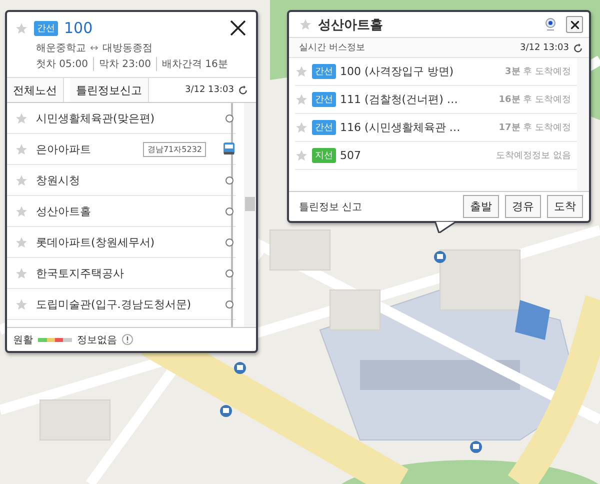 This screenshot has height=484, width=600. Describe the element at coordinates (523, 206) in the screenshot. I see `route-search-button: 경유` at that location.